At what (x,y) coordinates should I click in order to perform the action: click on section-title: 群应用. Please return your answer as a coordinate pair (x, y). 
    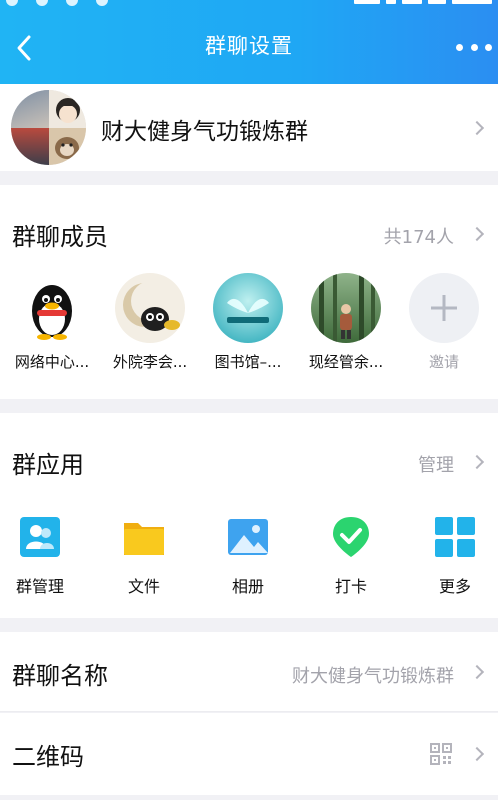
    Looking at the image, I should click on (48, 465).